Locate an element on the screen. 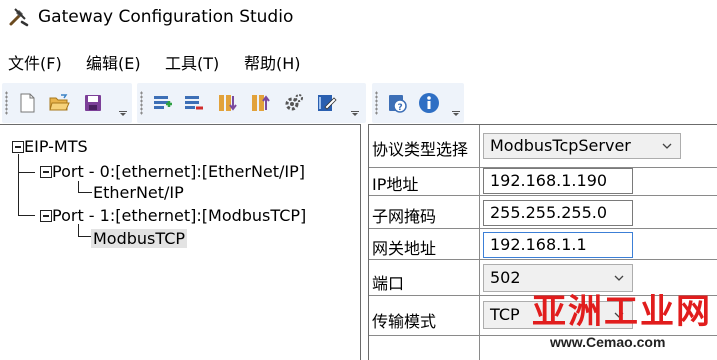 This screenshot has height=360, width=717. port-select: 502 is located at coordinates (558, 278).